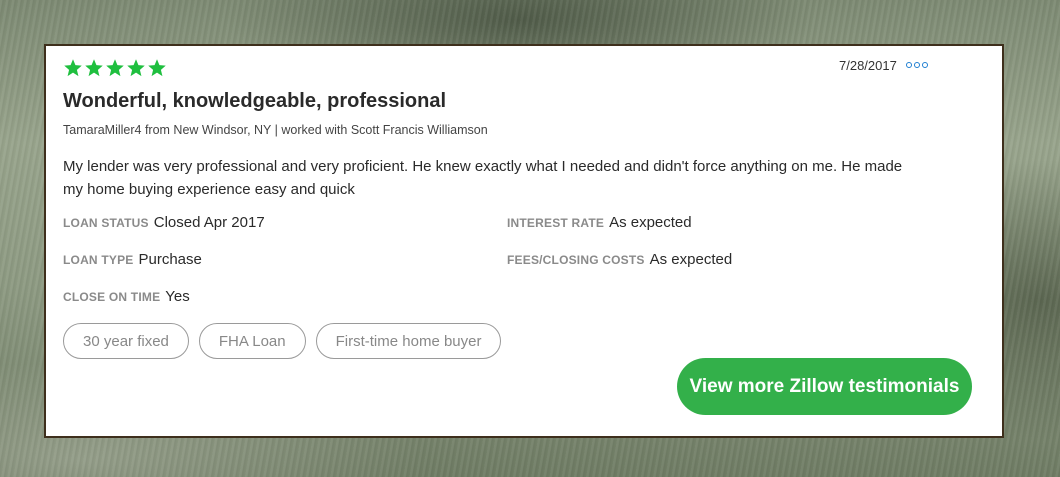 Image resolution: width=1060 pixels, height=477 pixels. I want to click on review-date: 7/28/2017, so click(868, 65).